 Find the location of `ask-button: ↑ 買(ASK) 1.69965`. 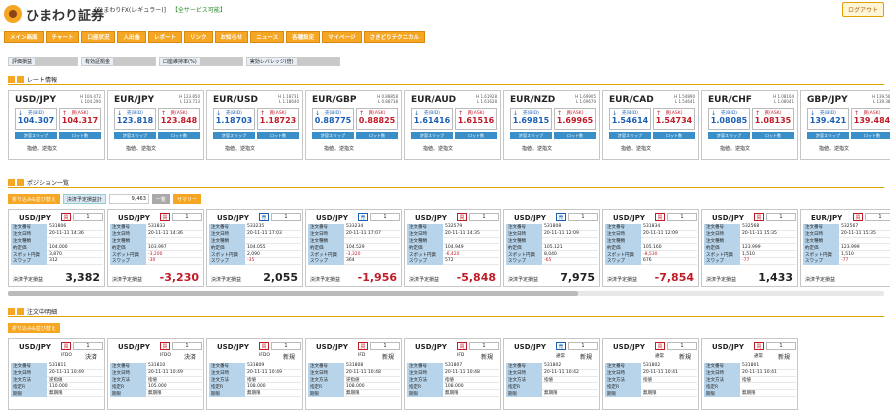

ask-button: ↑ 買(ASK) 1.69965 is located at coordinates (575, 119).